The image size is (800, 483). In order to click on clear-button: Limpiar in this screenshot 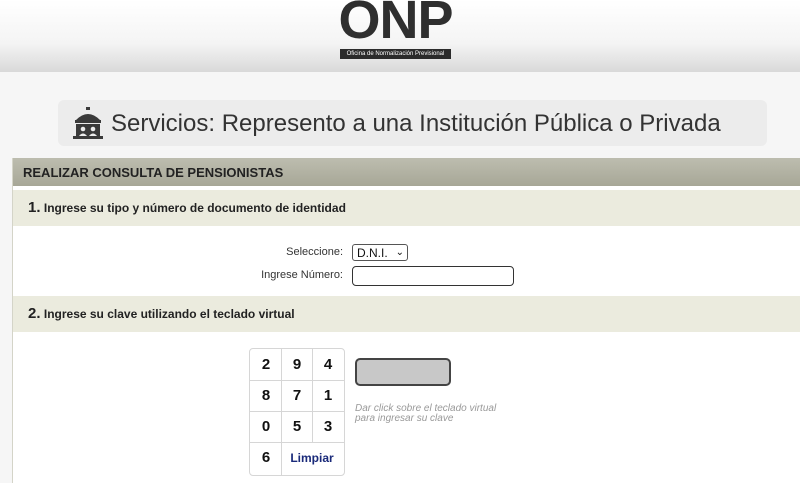, I will do `click(312, 458)`.